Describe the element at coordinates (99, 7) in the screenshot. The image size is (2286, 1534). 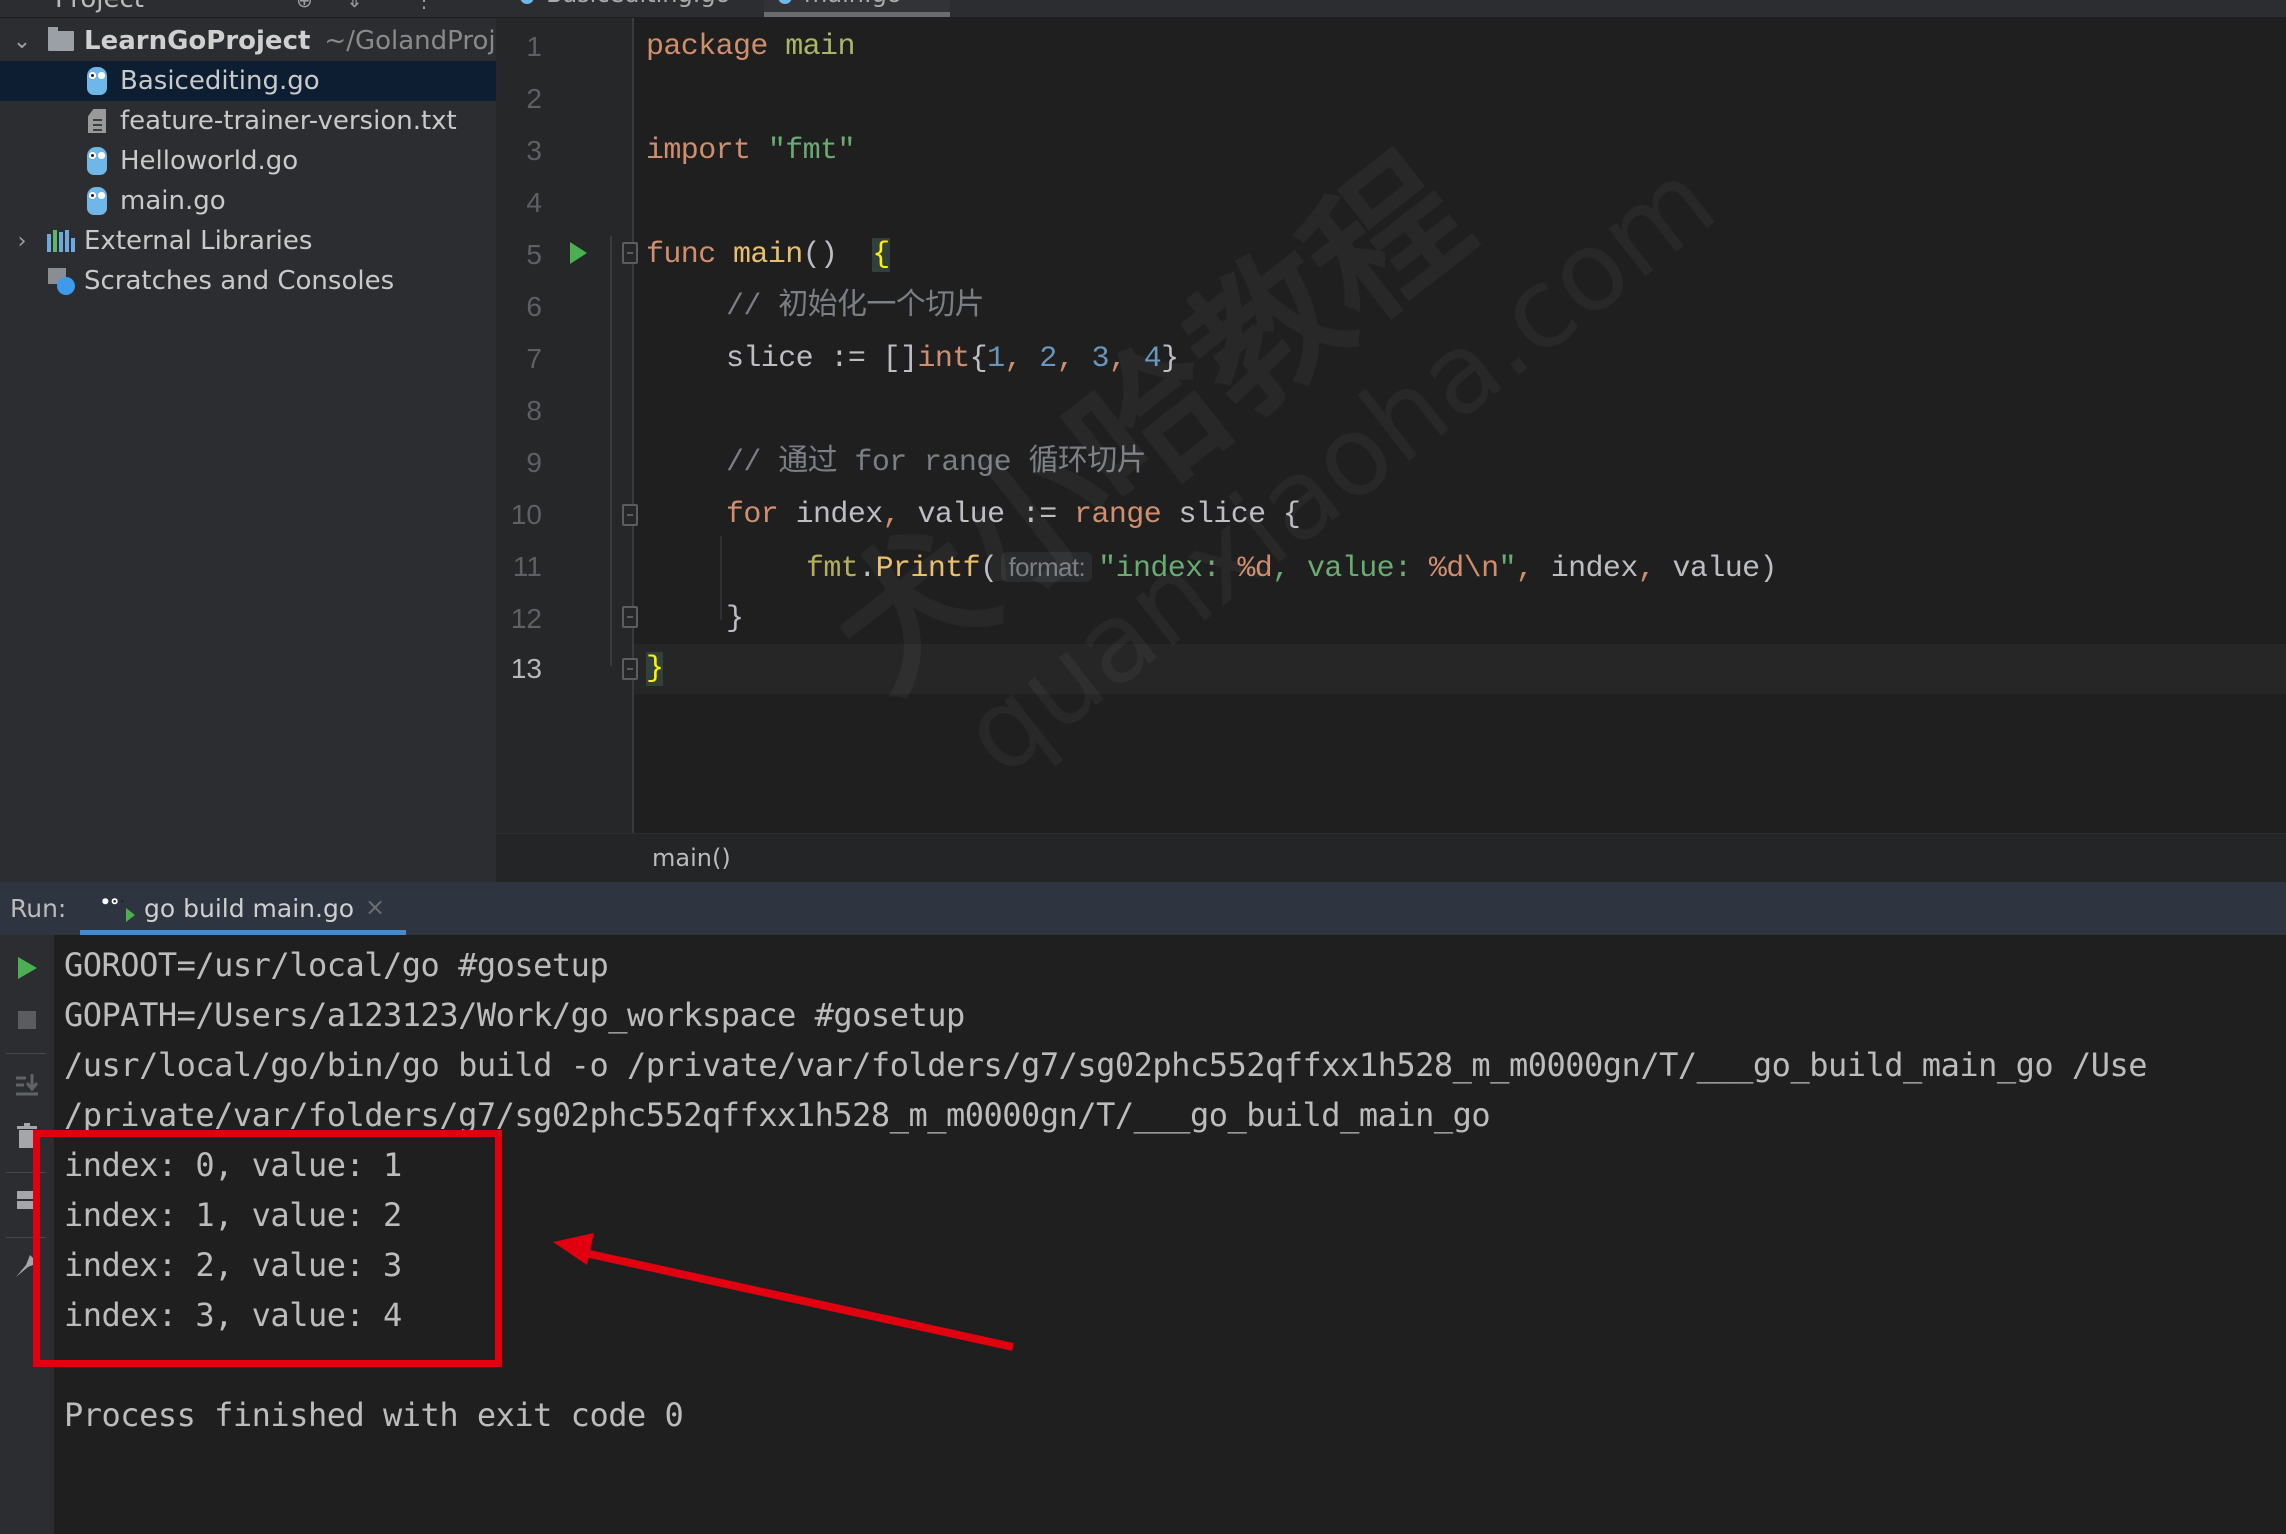
I see `project-panel-title: Project` at that location.